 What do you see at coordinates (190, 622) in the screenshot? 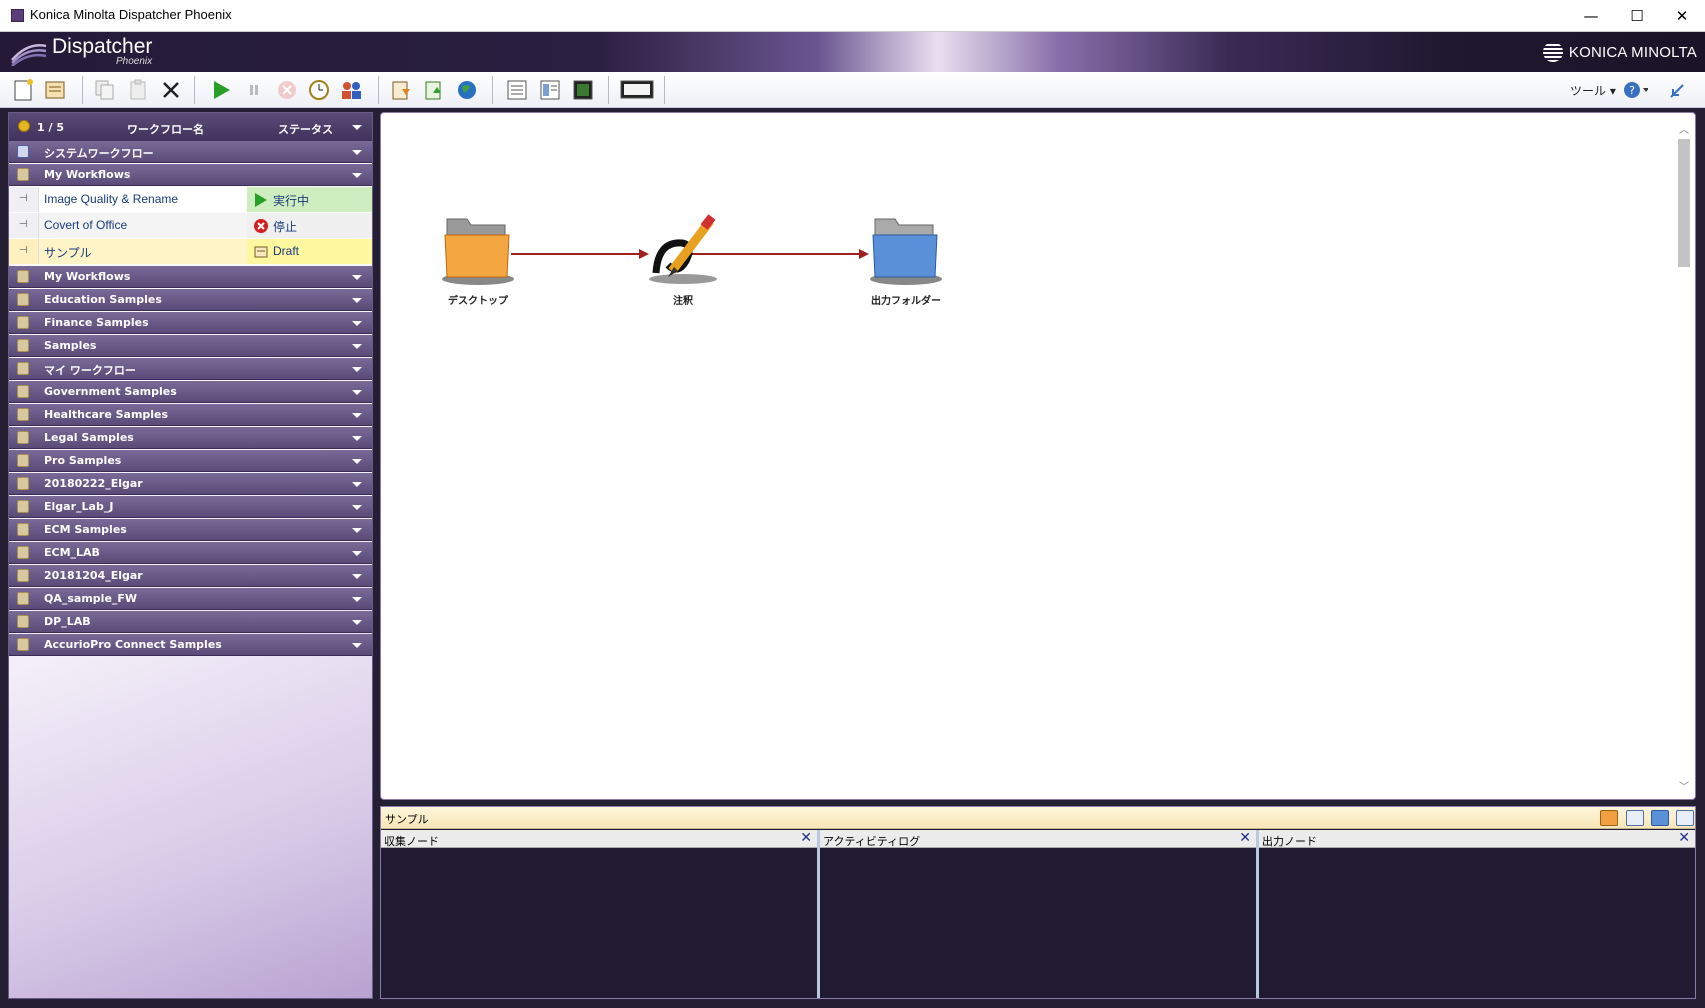
I see `workflow-group: DP_LAB` at bounding box center [190, 622].